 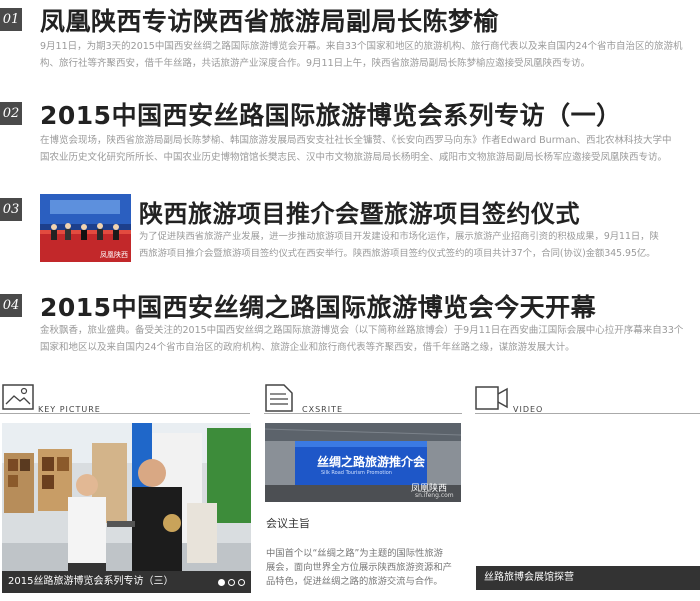 I want to click on cxsrite-heading: 会议主旨, so click(x=288, y=523).